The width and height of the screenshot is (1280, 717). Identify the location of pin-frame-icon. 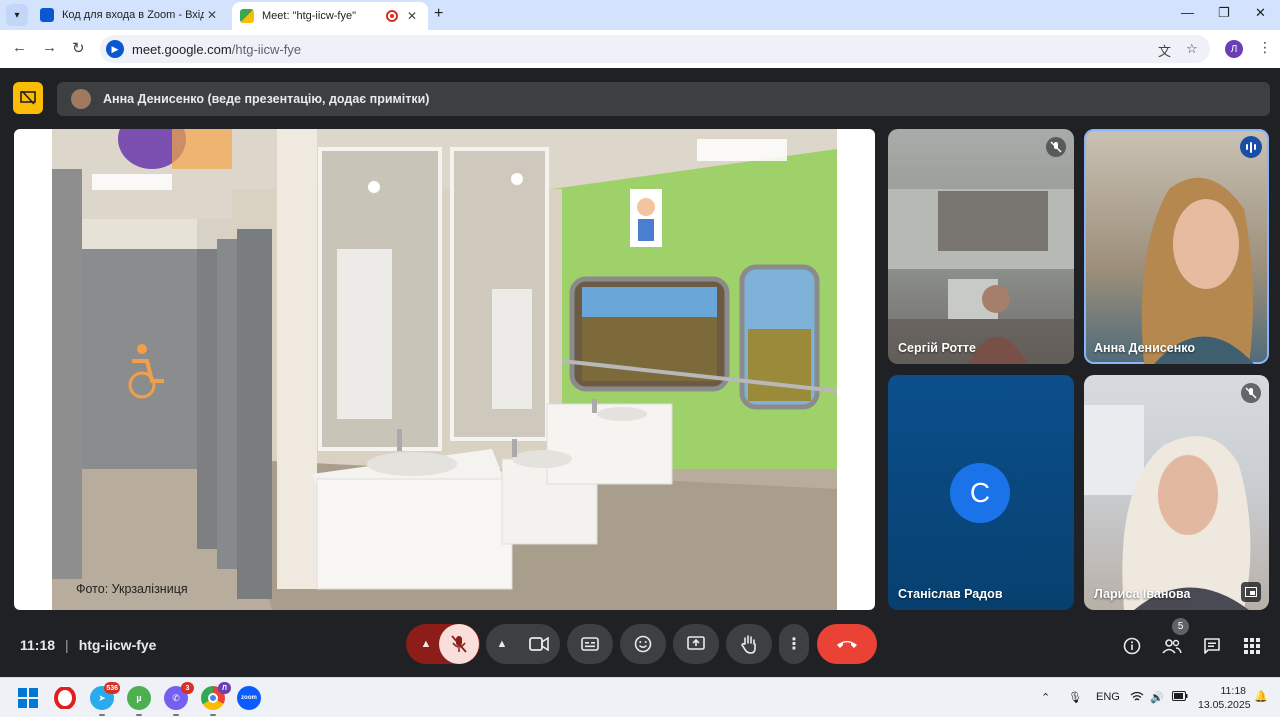
(1251, 592).